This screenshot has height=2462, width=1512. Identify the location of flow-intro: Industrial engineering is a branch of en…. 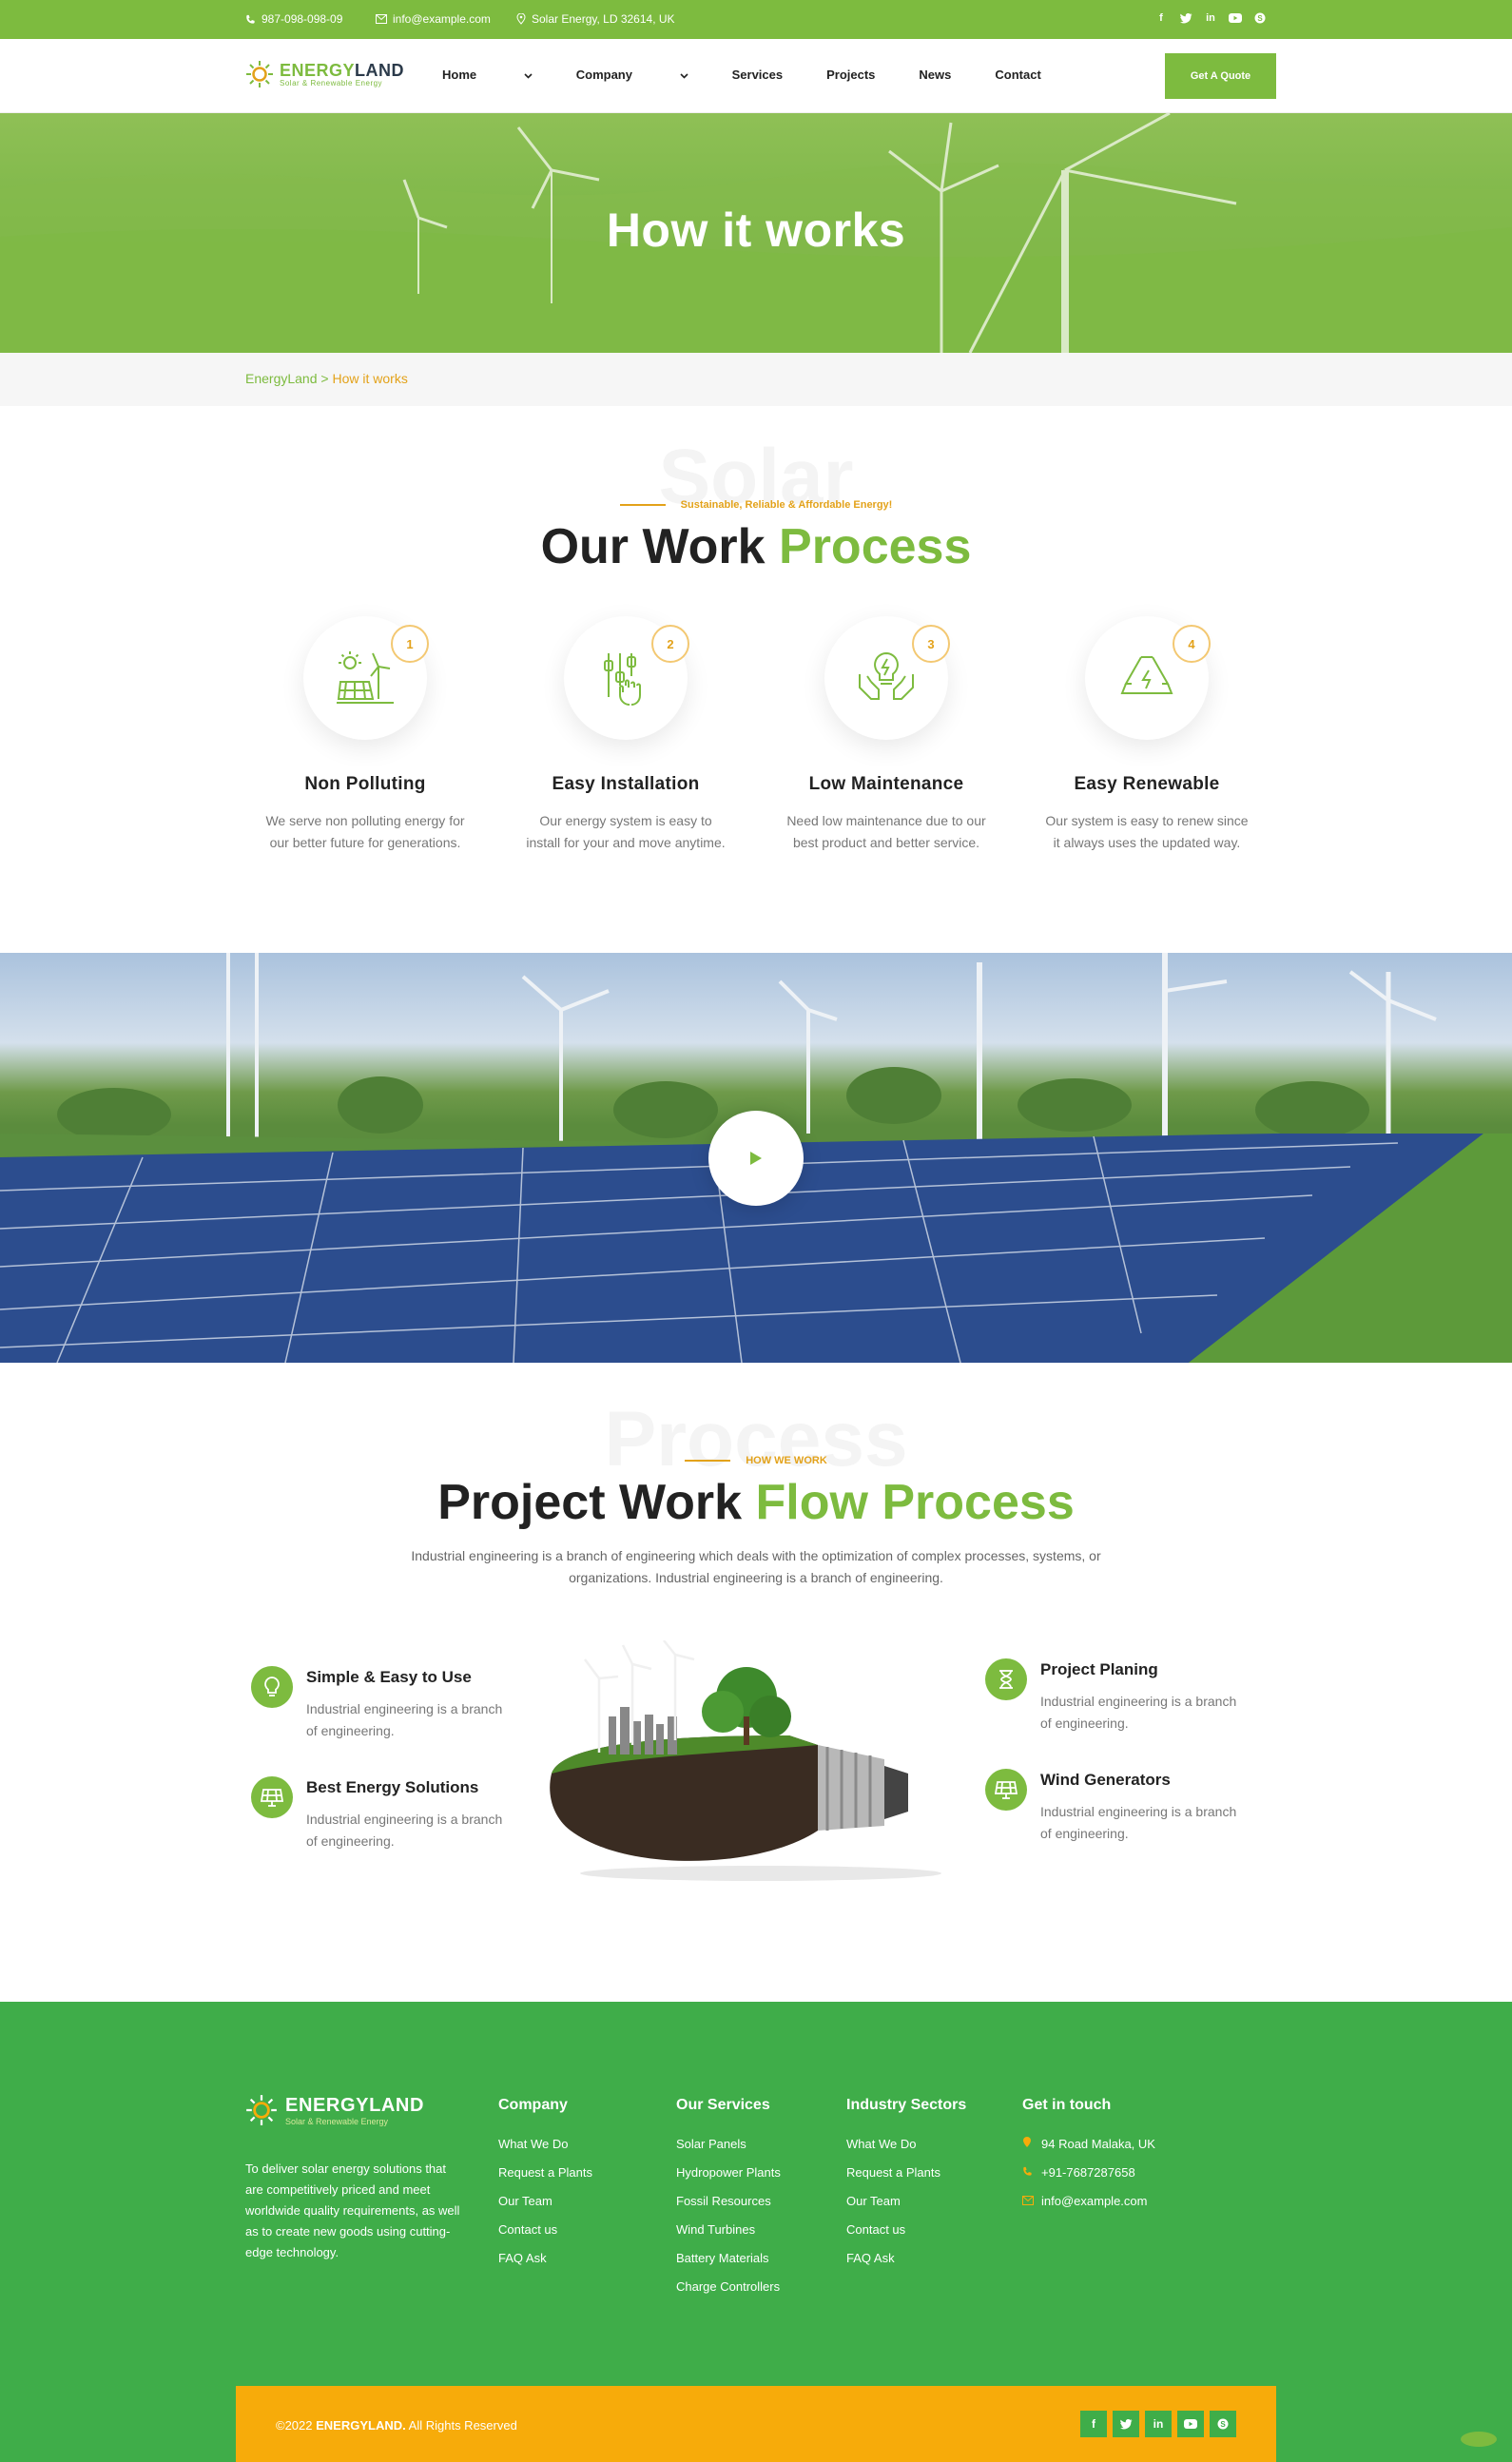
(756, 1566).